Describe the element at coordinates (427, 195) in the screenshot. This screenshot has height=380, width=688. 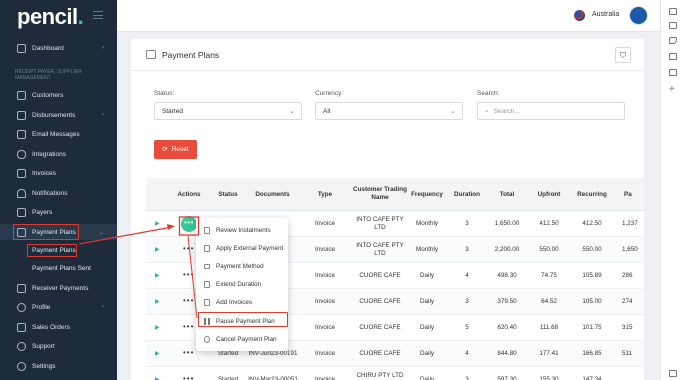
I see `col-frequency: Frequency` at that location.